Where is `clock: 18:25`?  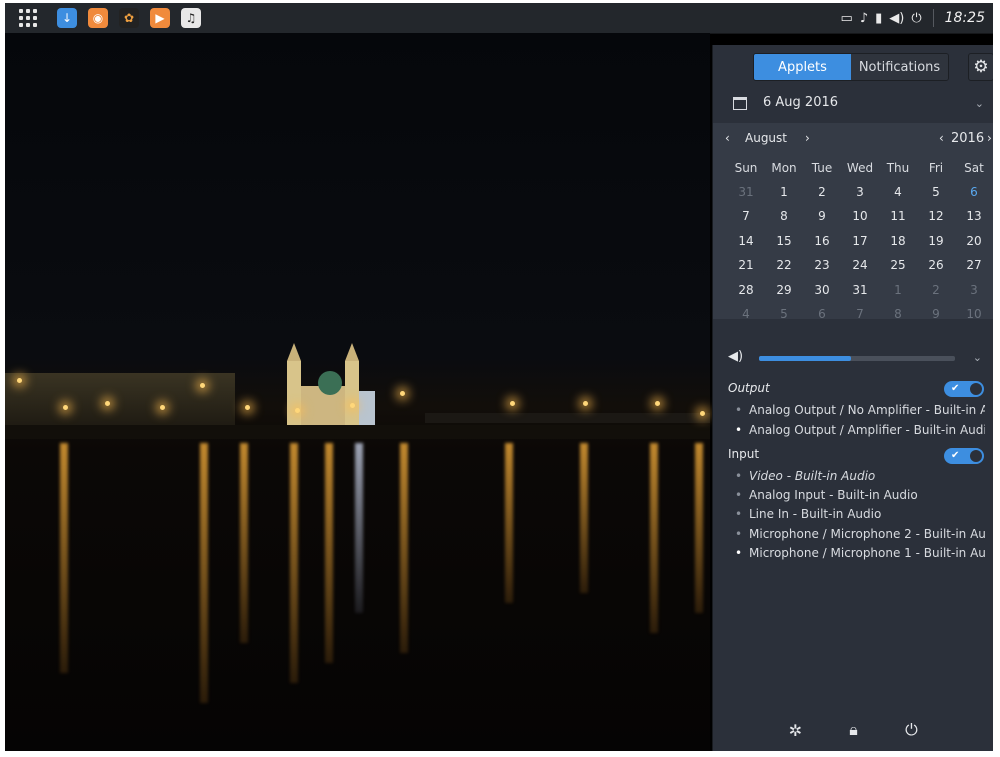 clock: 18:25 is located at coordinates (965, 18).